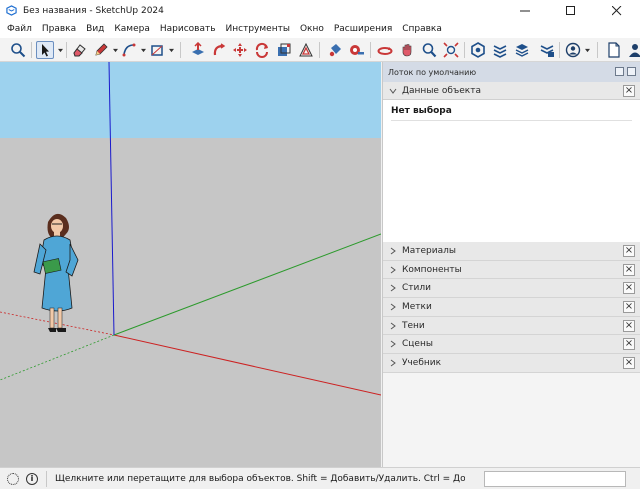 This screenshot has height=489, width=640. I want to click on offset-tool-button, so click(306, 50).